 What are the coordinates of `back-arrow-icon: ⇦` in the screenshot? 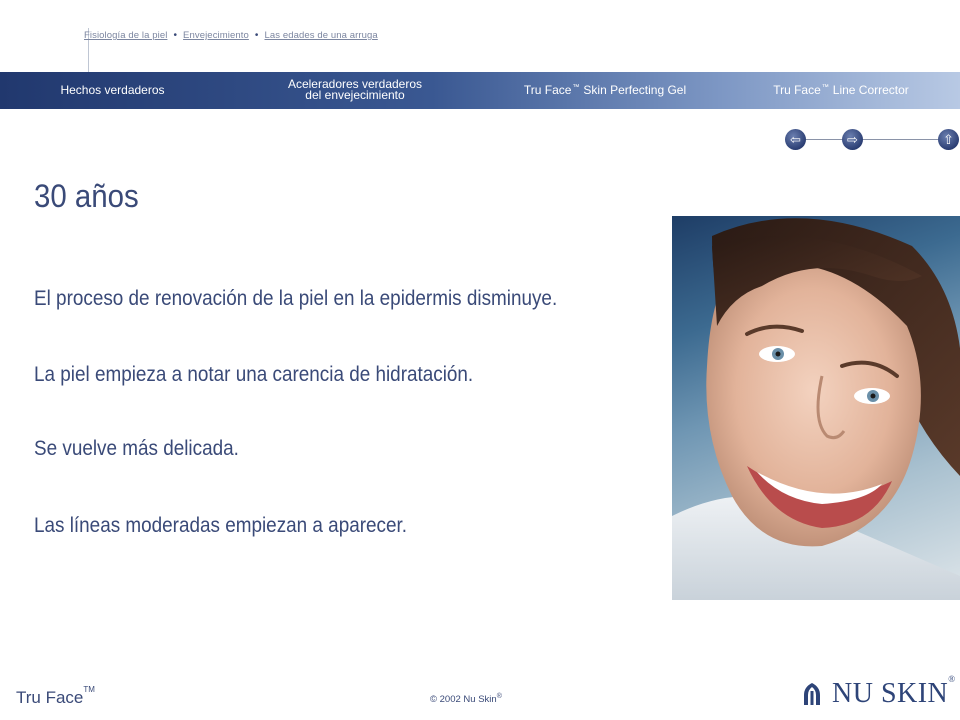 It's located at (795, 139).